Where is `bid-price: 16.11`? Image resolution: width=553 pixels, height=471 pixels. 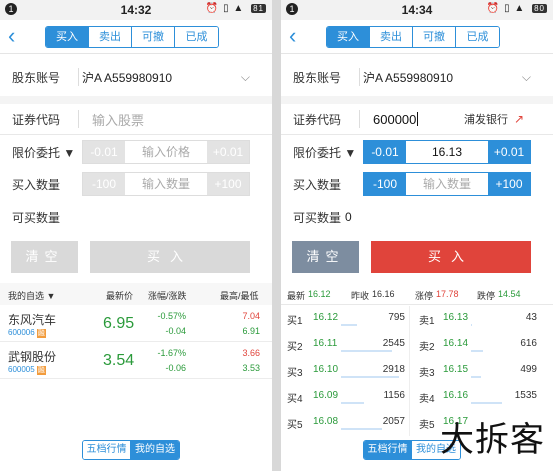
bid-price: 16.11 is located at coordinates (325, 343).